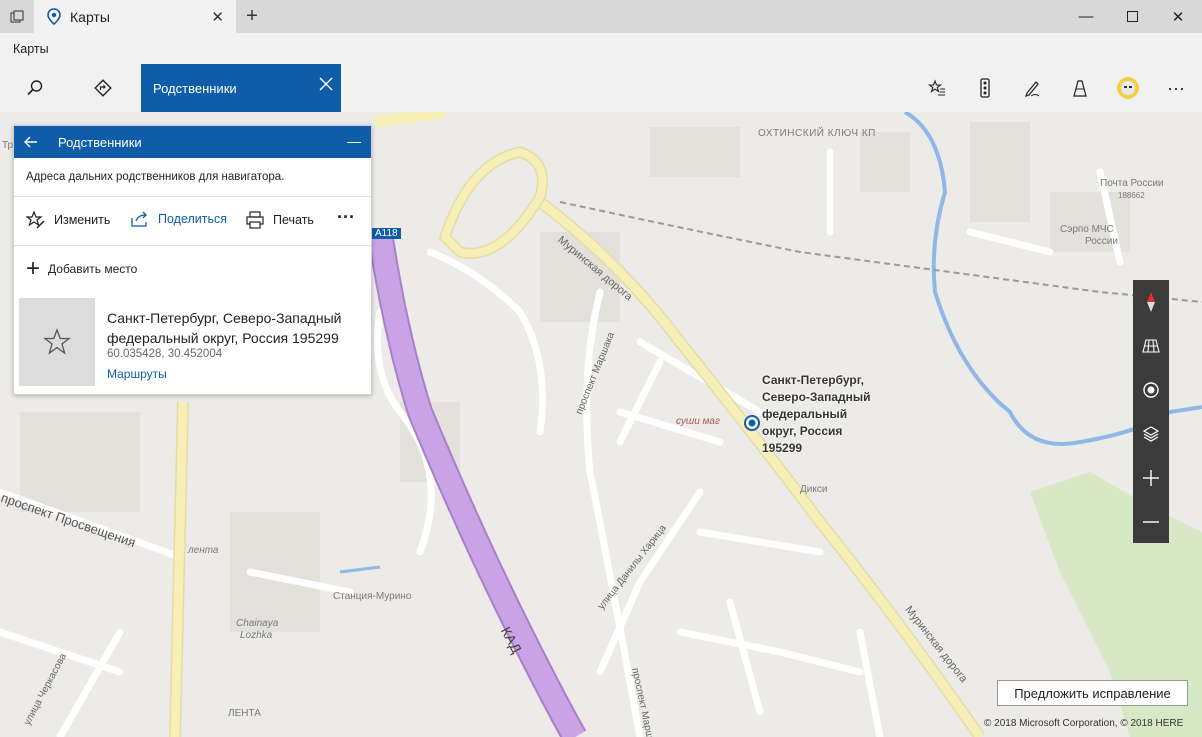 The image size is (1202, 737). What do you see at coordinates (82, 220) in the screenshot?
I see `edit-label: Изменить` at bounding box center [82, 220].